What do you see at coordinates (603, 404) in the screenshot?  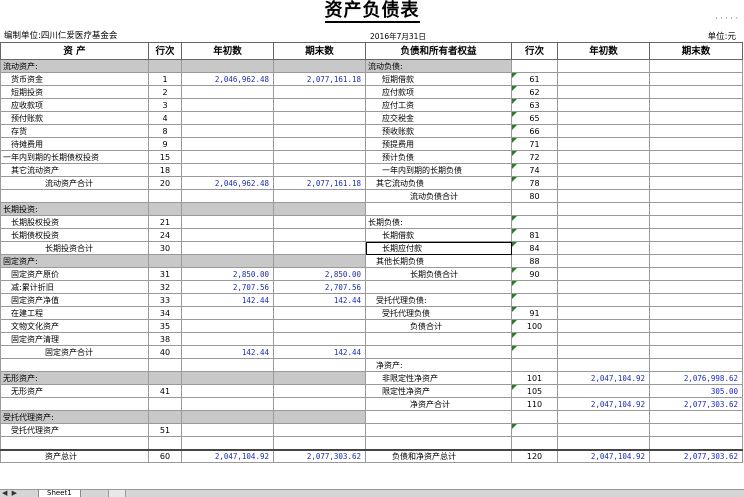 I see `liability-begin-cell: 2,047,104.92` at bounding box center [603, 404].